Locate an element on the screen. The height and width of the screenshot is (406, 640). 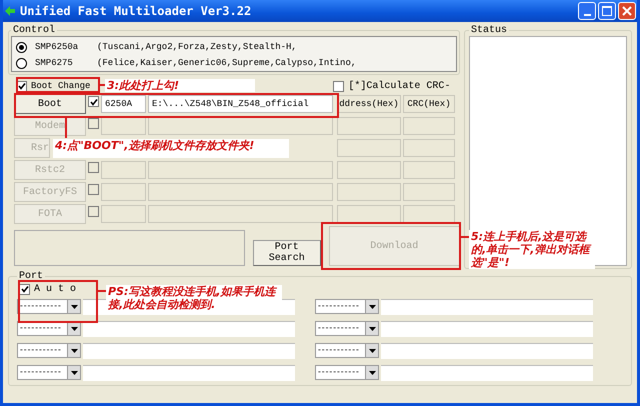
checkbox-label: A u t o is located at coordinates (55, 289).